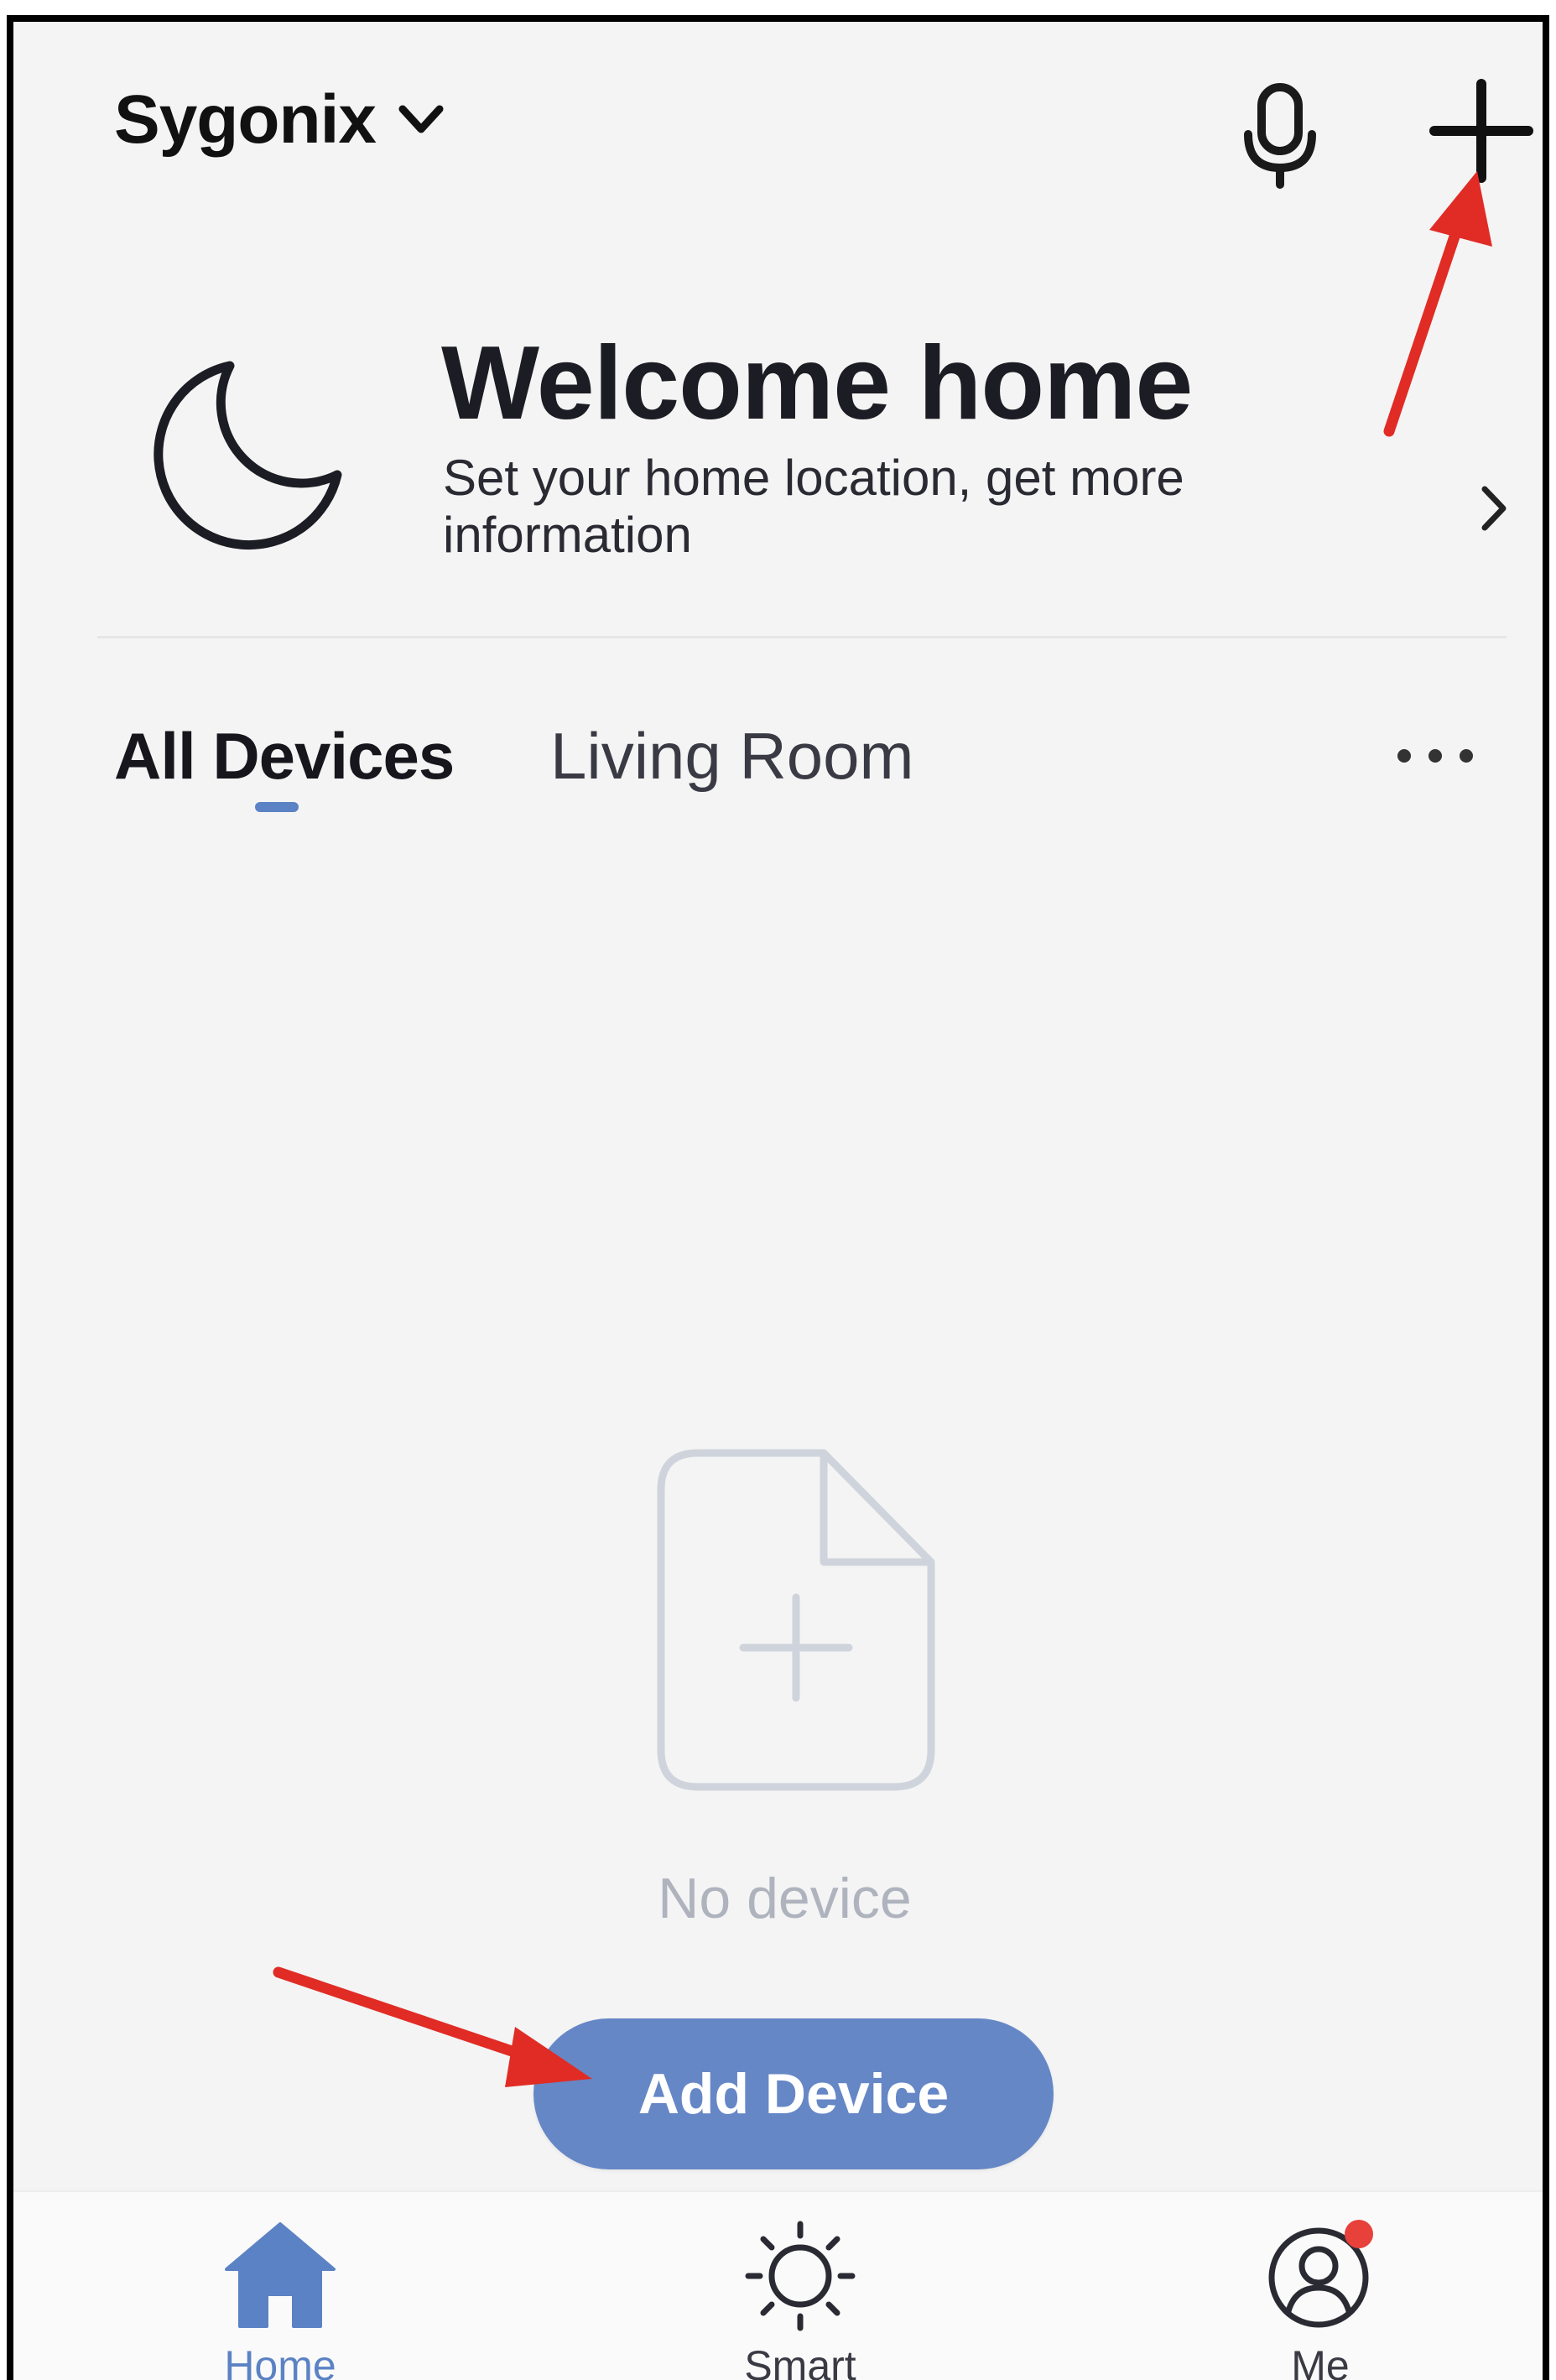 This screenshot has width=1556, height=2380. I want to click on tab-all-devices: All Devices, so click(284, 756).